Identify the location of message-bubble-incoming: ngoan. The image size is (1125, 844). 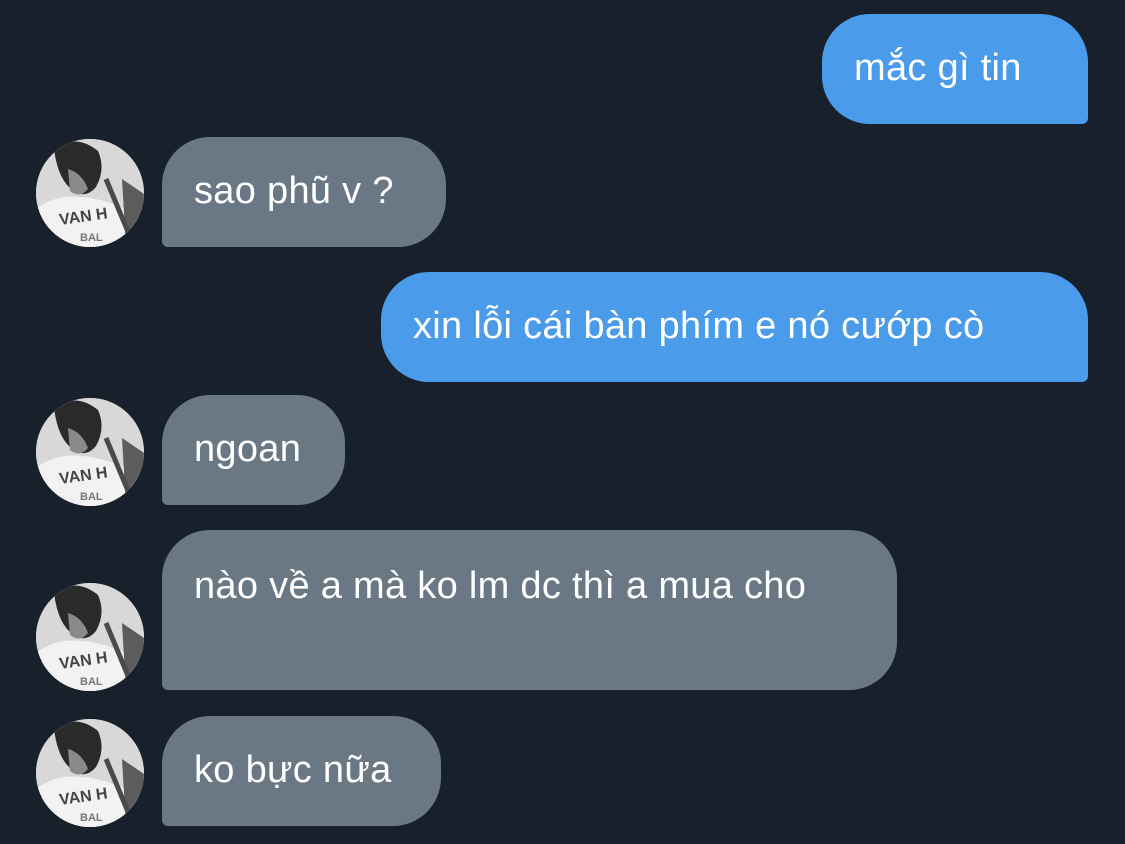
(253, 450).